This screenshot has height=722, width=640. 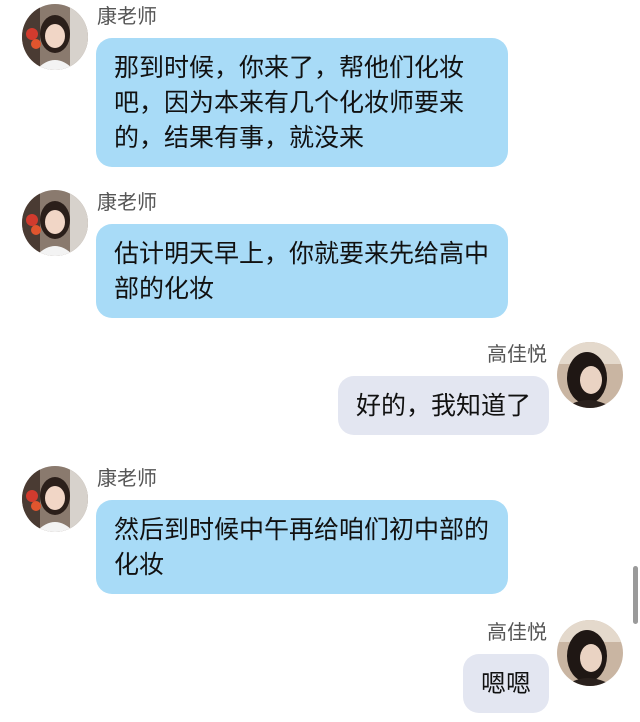 What do you see at coordinates (443, 405) in the screenshot?
I see `message-bubble: 好的，我知道了` at bounding box center [443, 405].